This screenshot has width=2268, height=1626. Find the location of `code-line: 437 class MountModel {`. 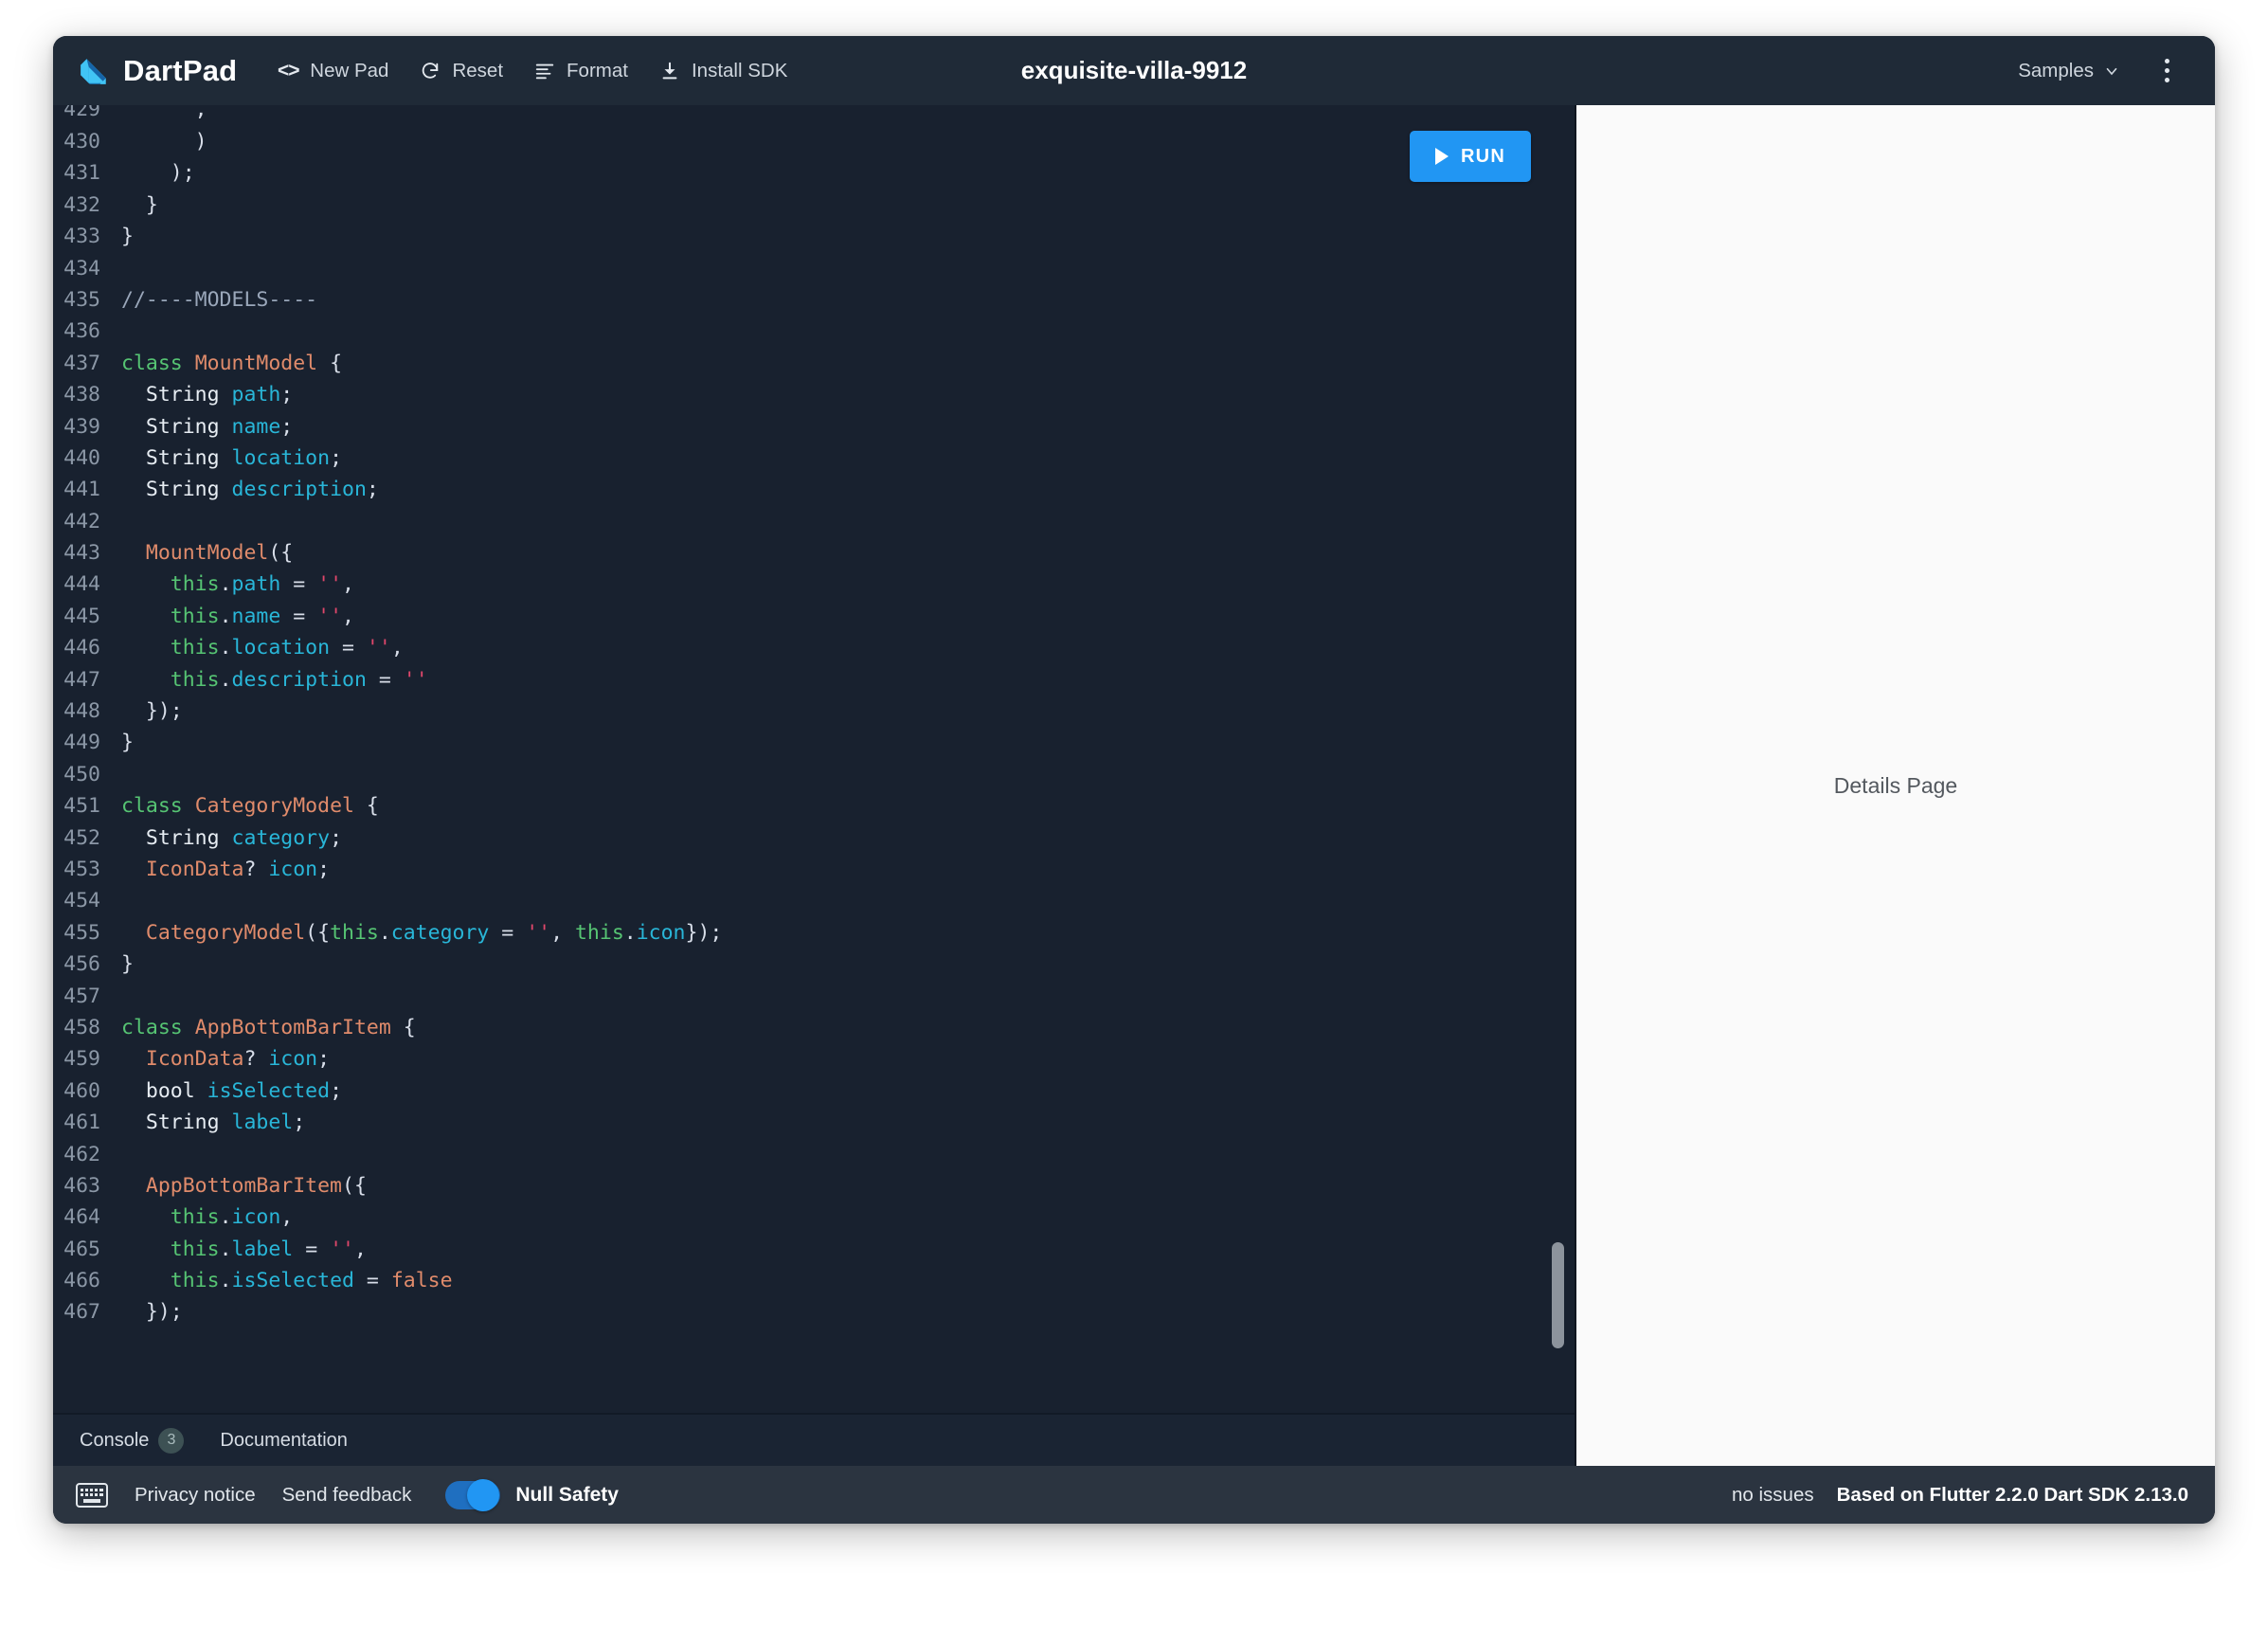

code-line: 437 class MountModel { is located at coordinates (814, 363).